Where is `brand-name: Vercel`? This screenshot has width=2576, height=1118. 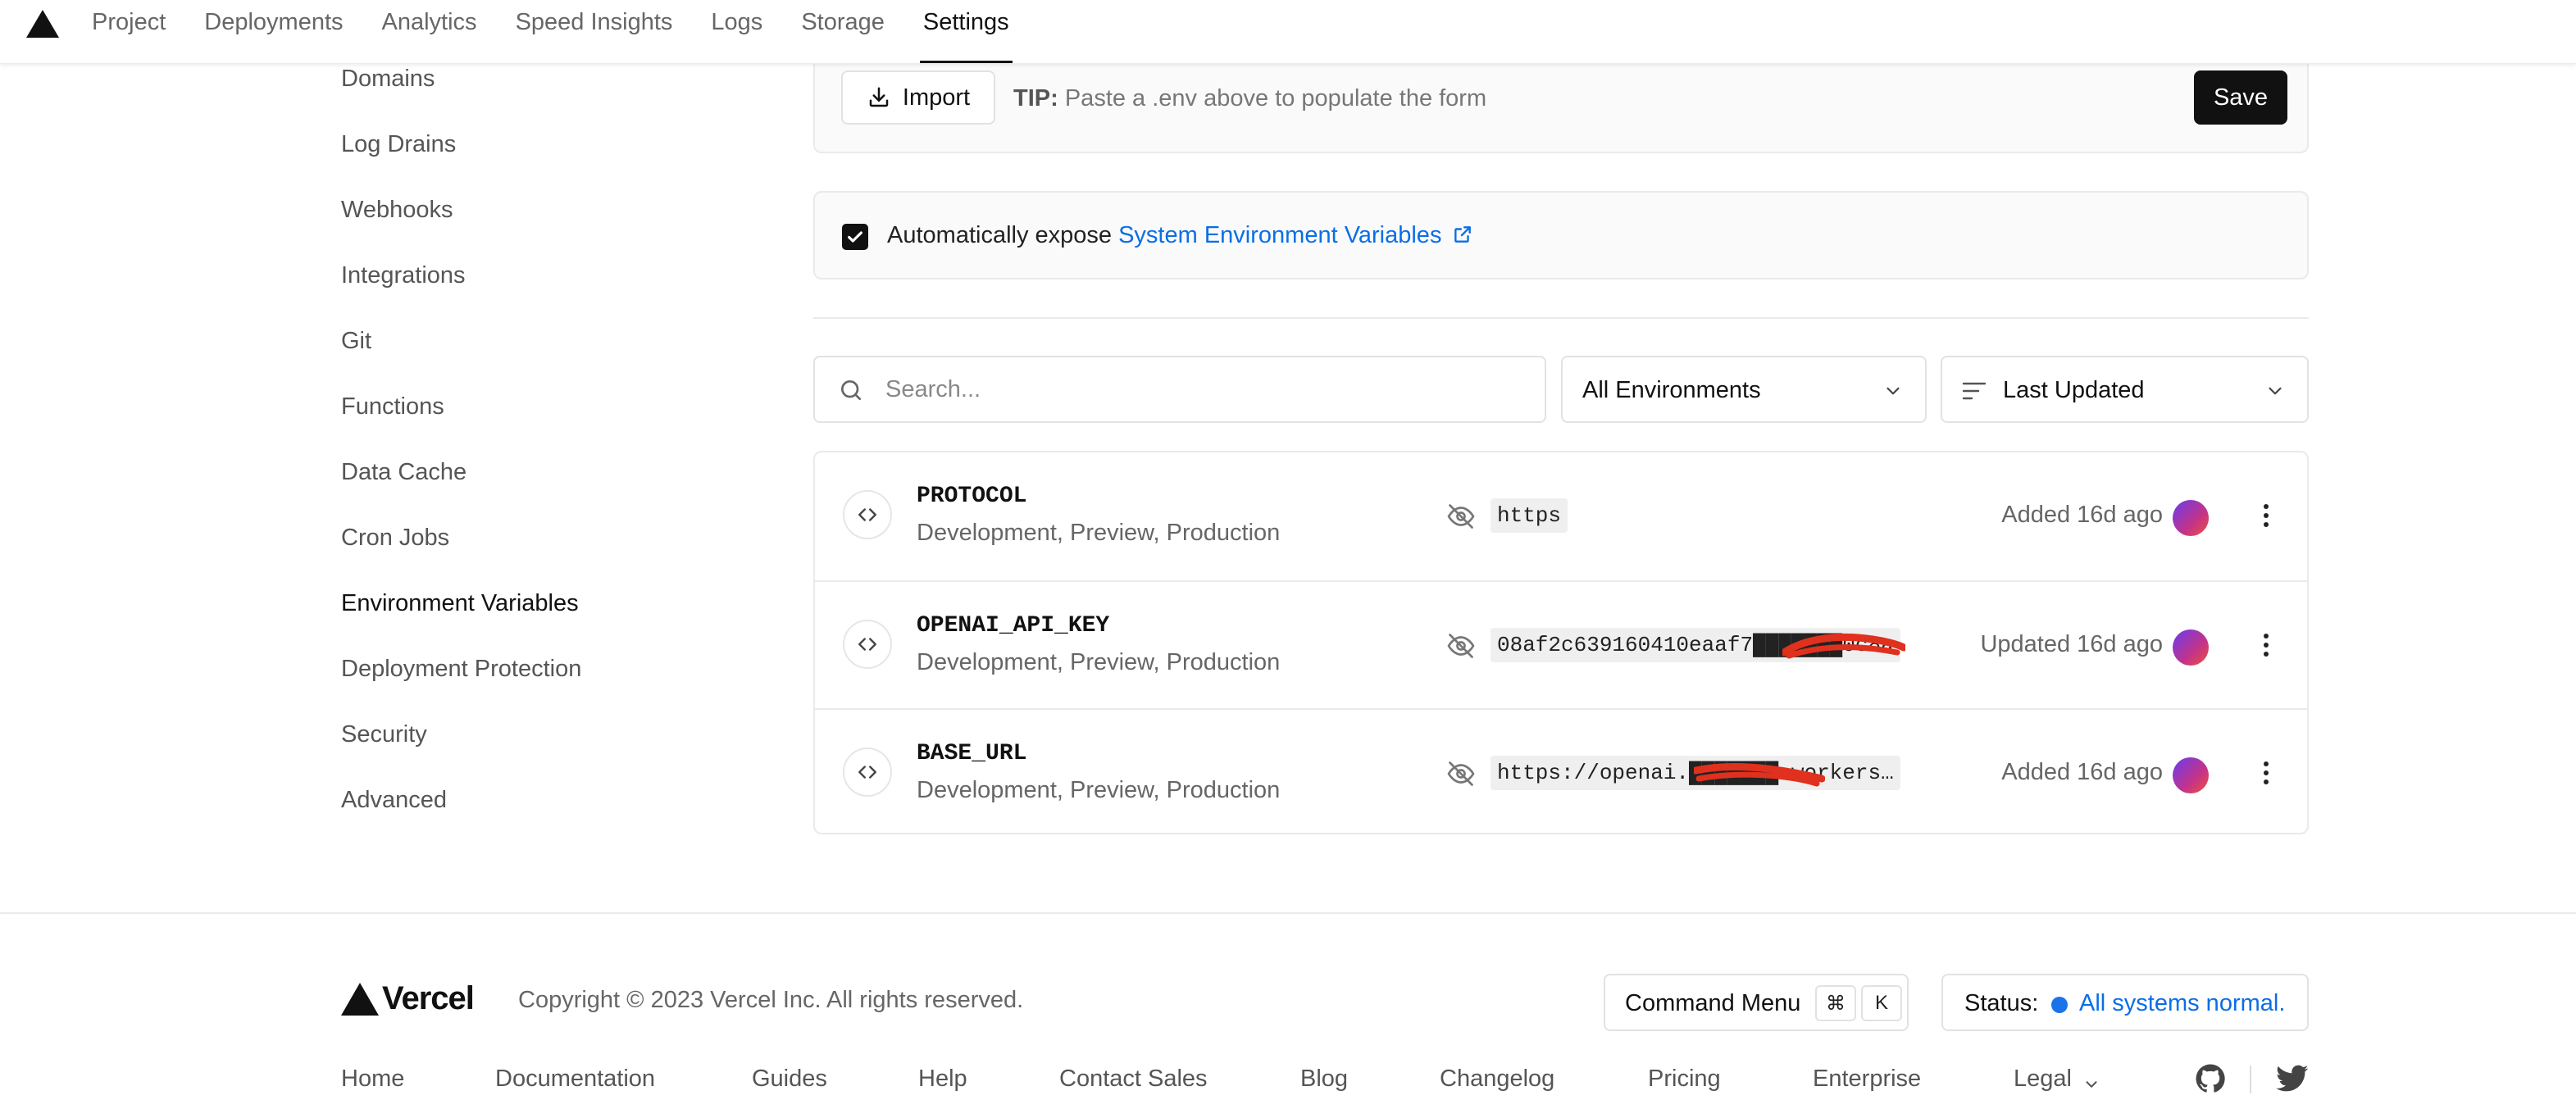 brand-name: Vercel is located at coordinates (428, 998).